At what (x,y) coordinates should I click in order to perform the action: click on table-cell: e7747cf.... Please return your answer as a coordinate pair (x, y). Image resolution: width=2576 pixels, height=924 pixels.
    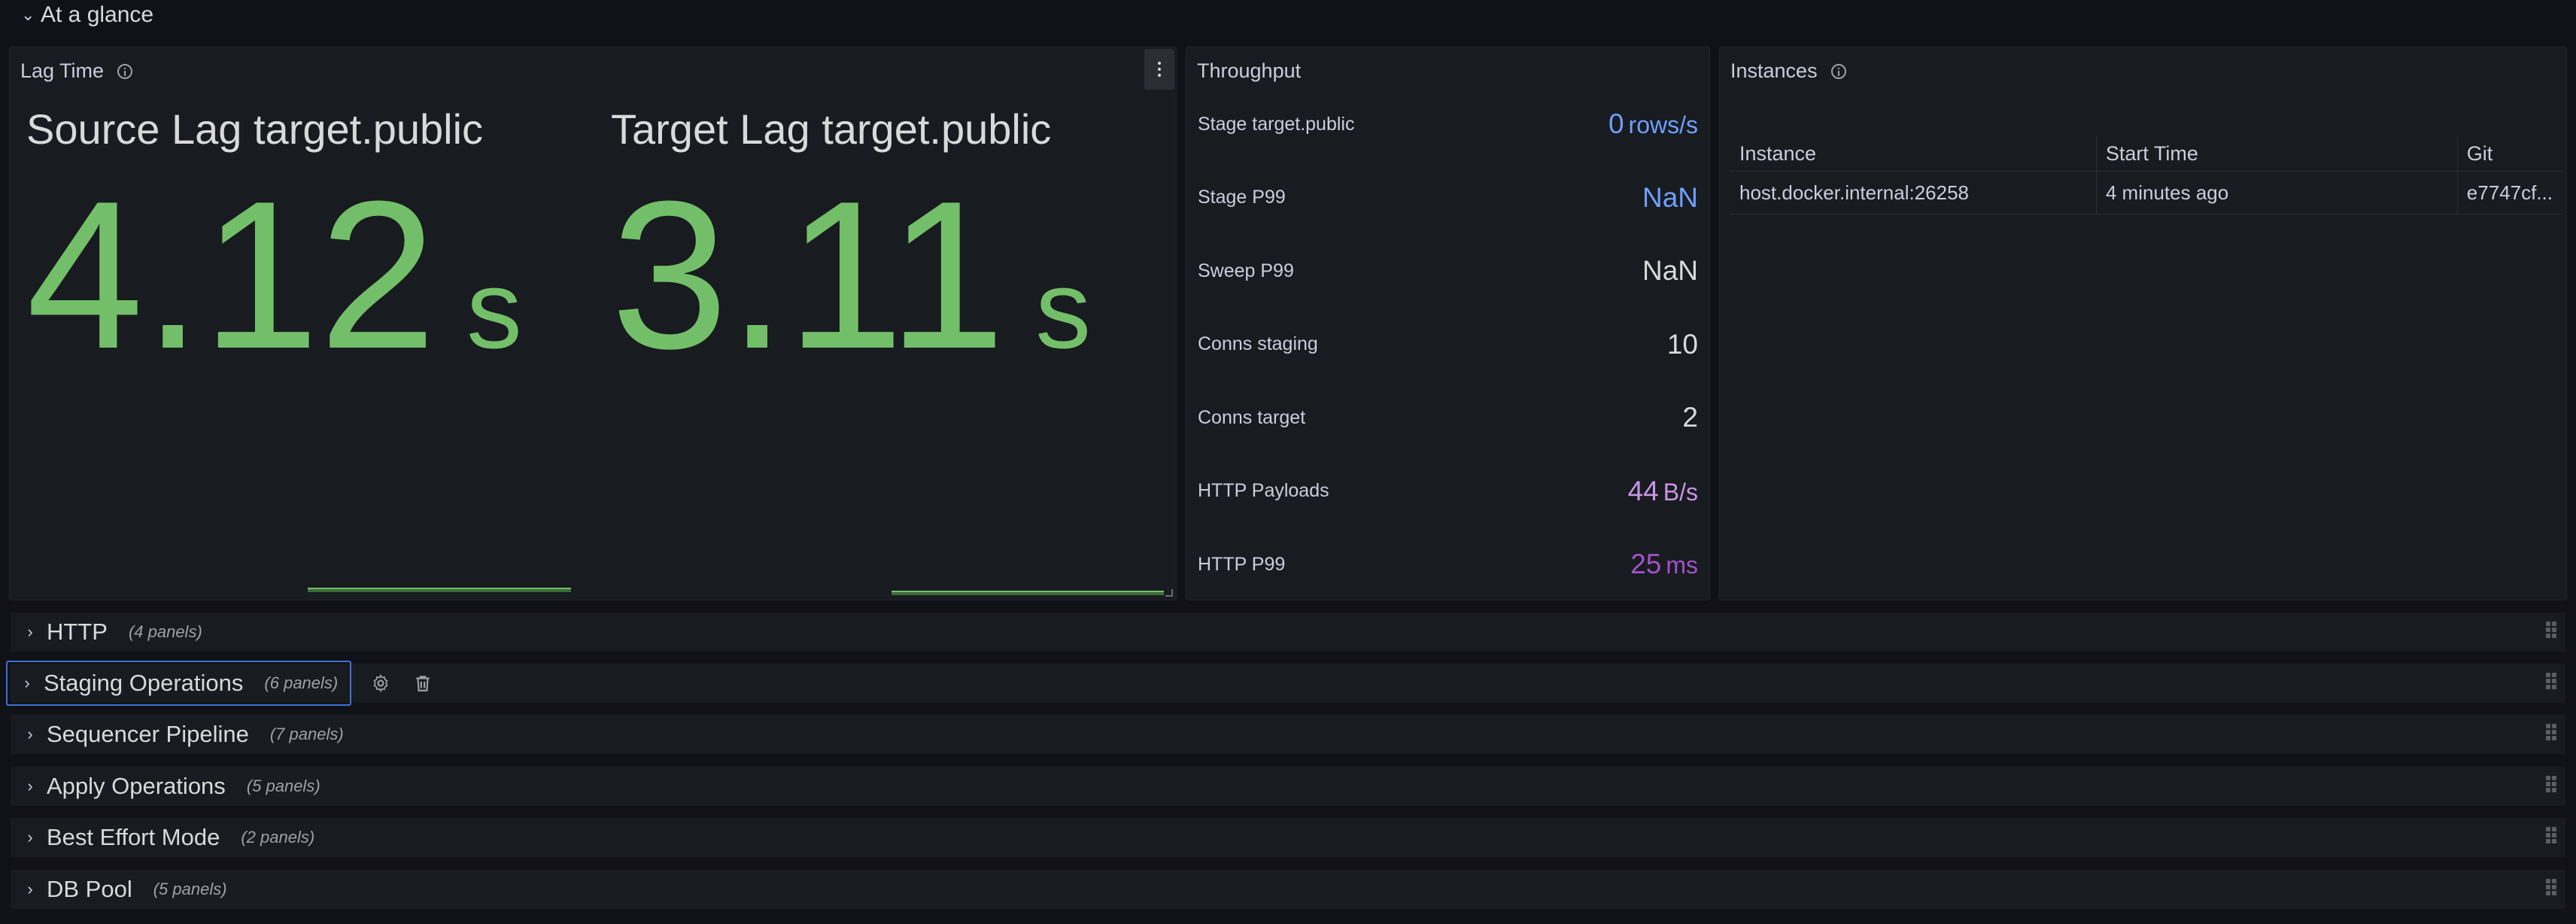
    Looking at the image, I should click on (2509, 192).